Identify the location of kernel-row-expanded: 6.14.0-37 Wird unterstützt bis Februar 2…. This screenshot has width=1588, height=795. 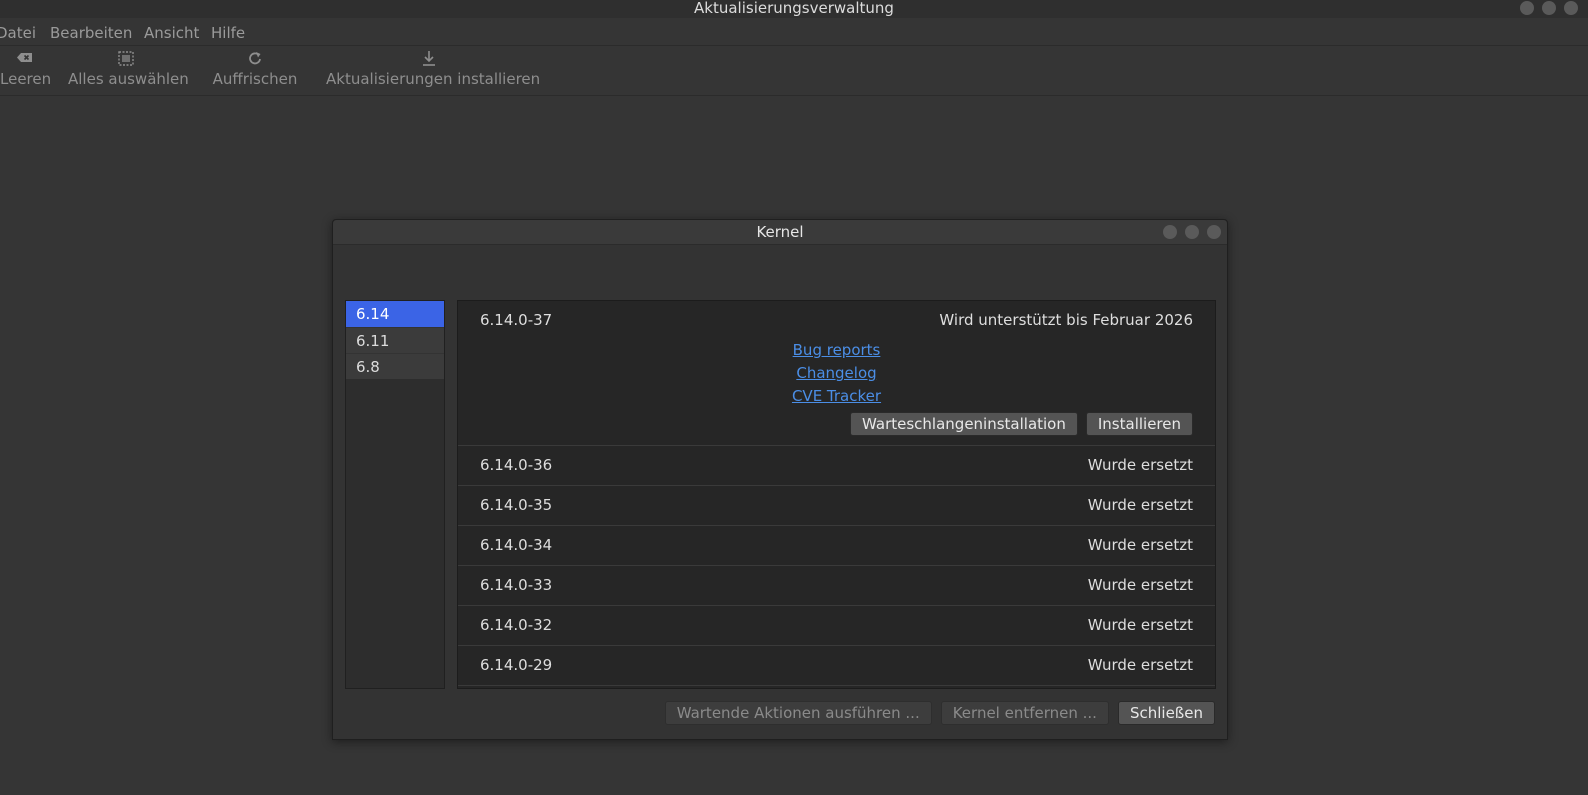
(836, 373).